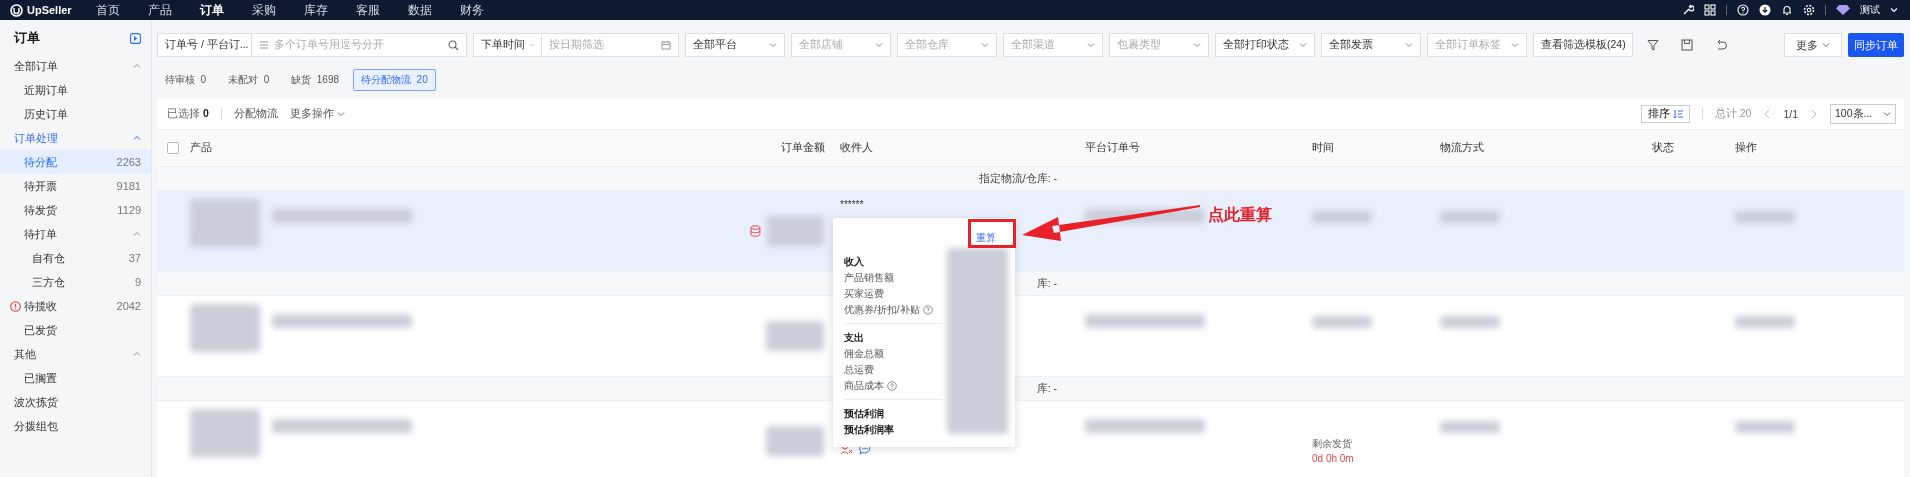 The image size is (1910, 477). What do you see at coordinates (49, 10) in the screenshot?
I see `brand-name: UpSeller` at bounding box center [49, 10].